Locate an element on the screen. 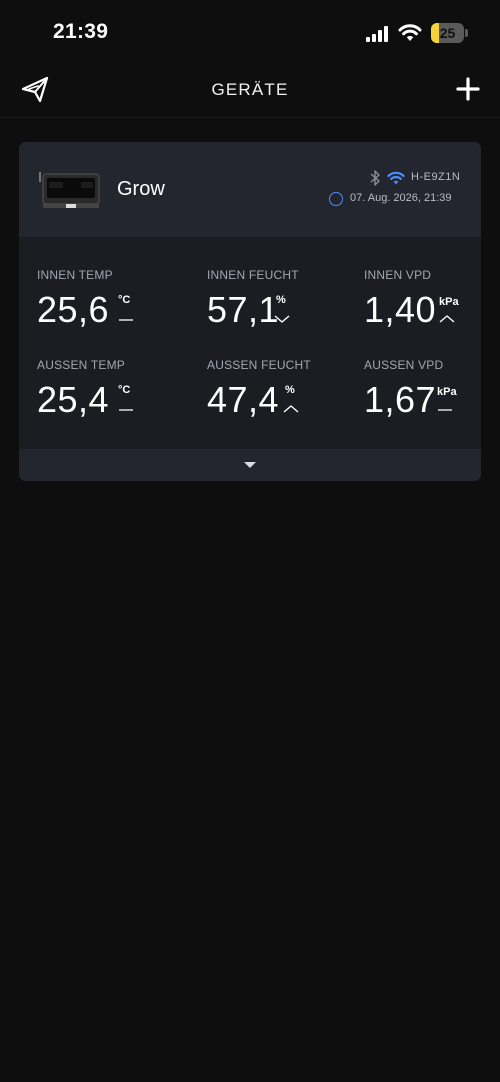 This screenshot has width=500, height=1082. inner-vpd-unit: kPa is located at coordinates (449, 302).